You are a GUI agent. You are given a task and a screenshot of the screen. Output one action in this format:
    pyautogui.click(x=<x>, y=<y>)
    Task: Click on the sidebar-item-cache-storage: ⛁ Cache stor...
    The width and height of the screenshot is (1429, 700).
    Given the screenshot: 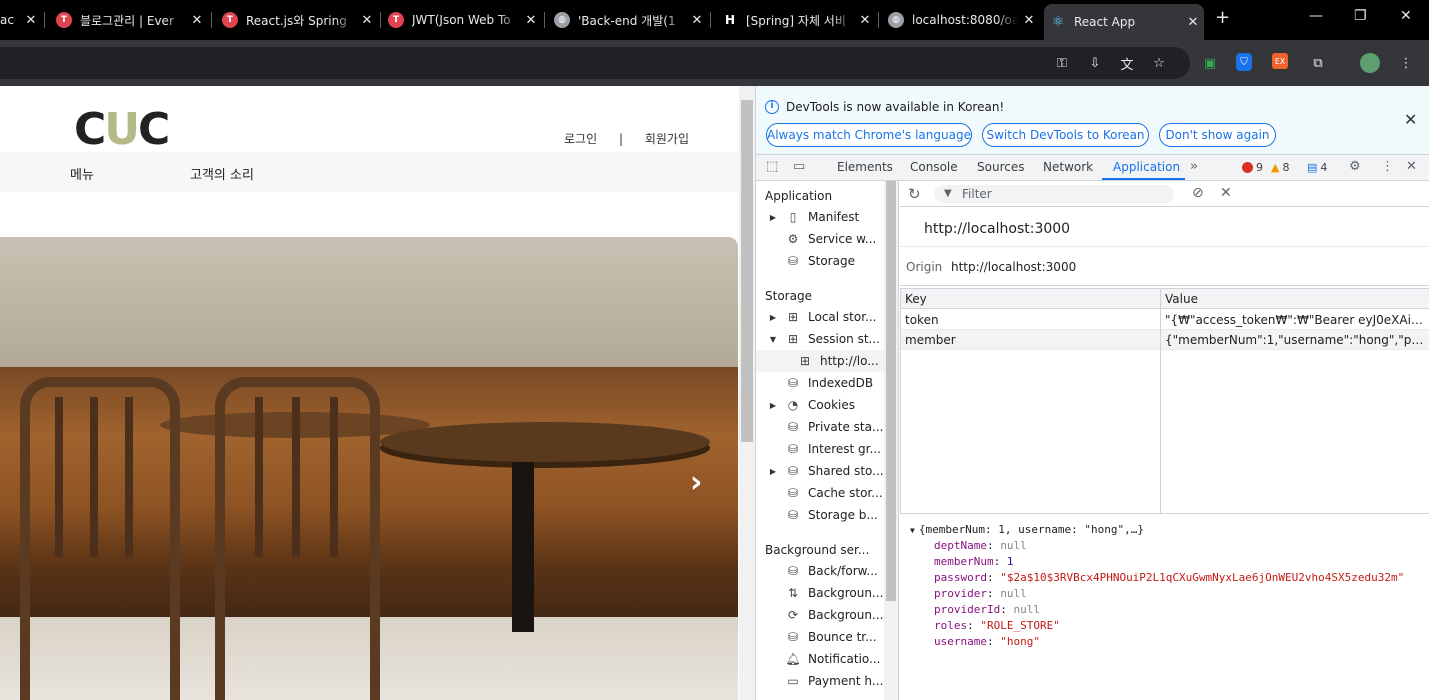 What is the action you would take?
    pyautogui.click(x=820, y=493)
    